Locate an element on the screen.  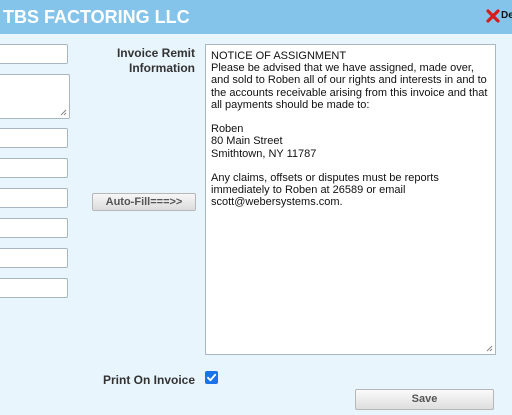
invoice-remit-label: Invoice Remit Information is located at coordinates (147, 61).